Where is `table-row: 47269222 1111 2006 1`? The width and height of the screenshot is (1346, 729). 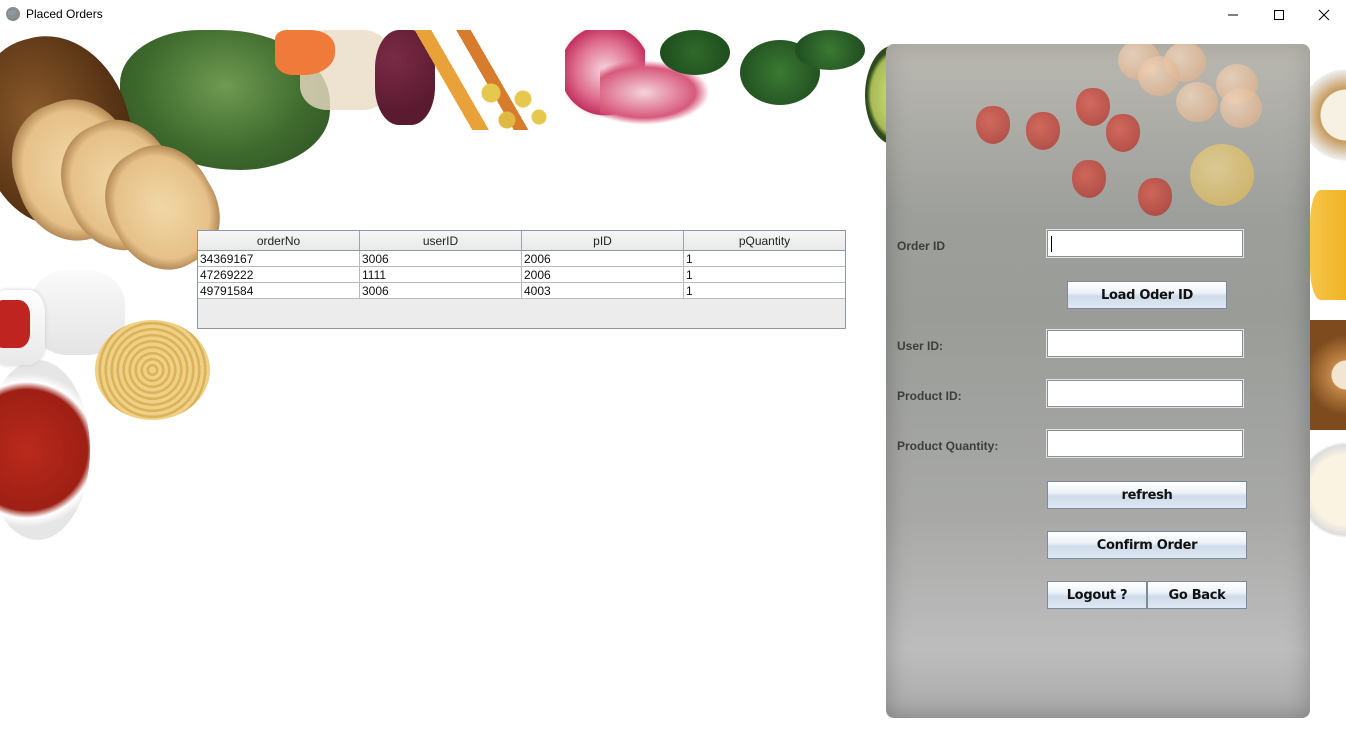 table-row: 47269222 1111 2006 1 is located at coordinates (521, 275).